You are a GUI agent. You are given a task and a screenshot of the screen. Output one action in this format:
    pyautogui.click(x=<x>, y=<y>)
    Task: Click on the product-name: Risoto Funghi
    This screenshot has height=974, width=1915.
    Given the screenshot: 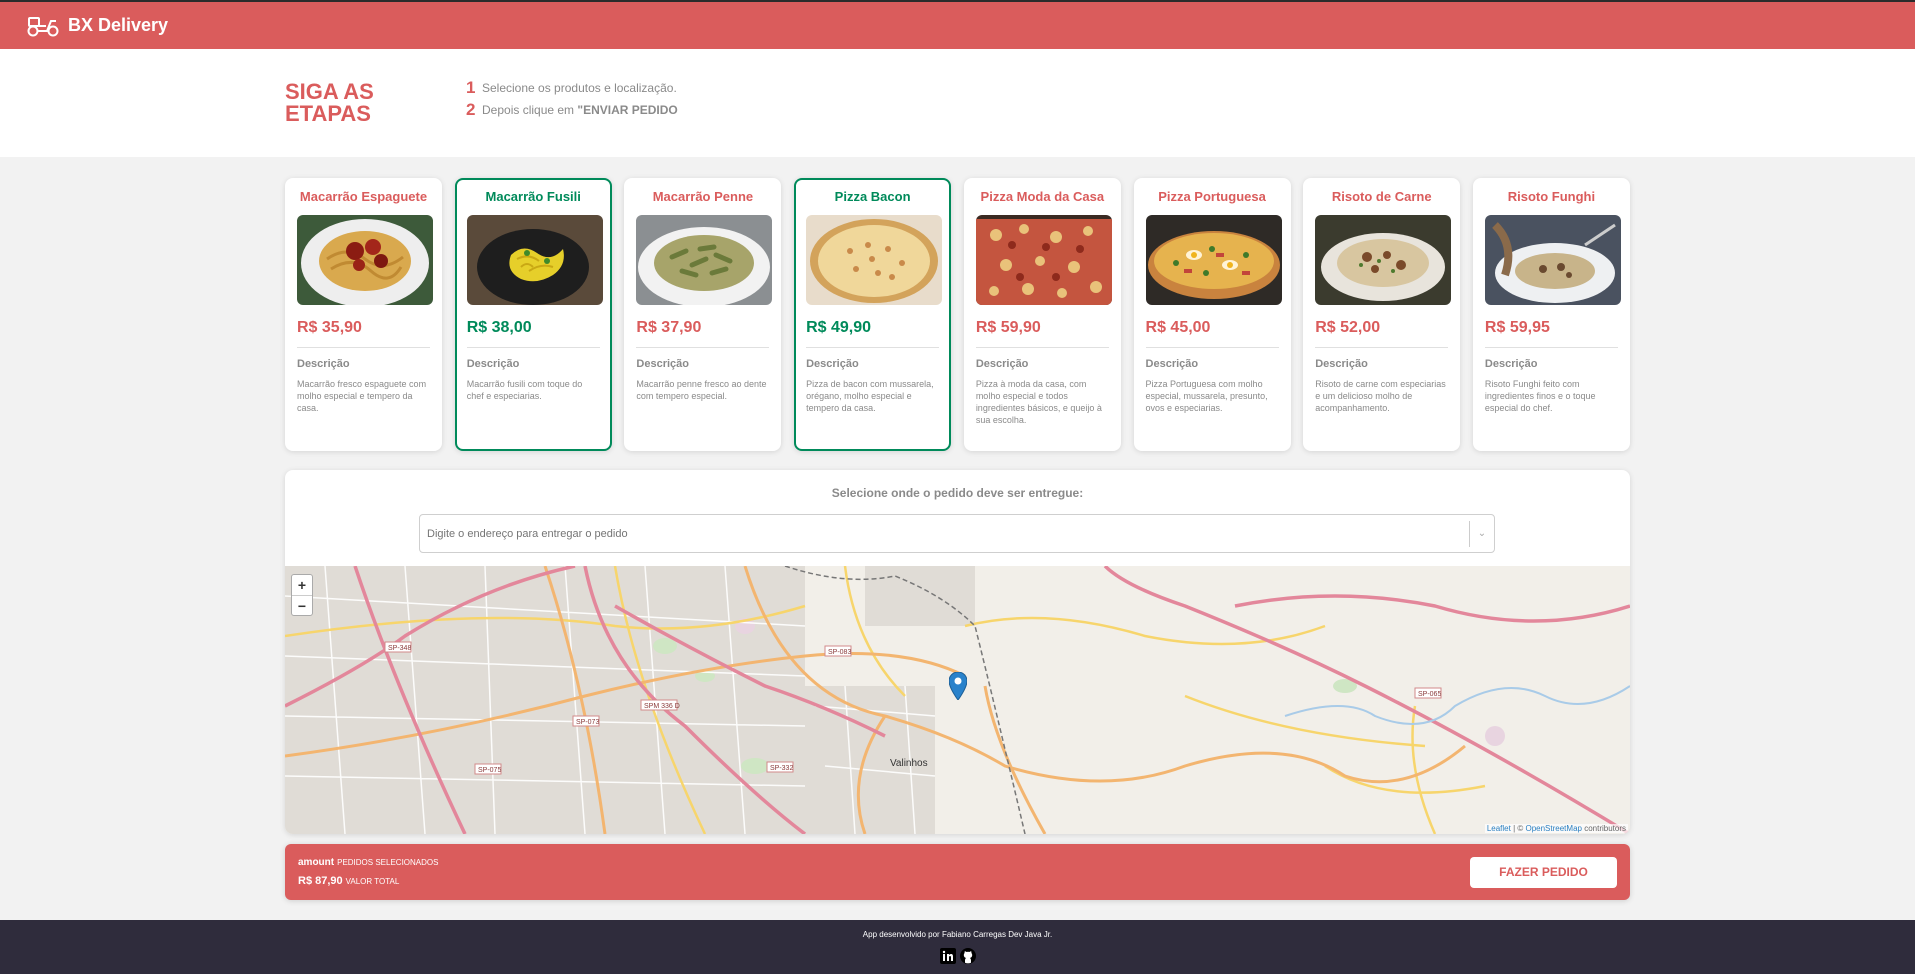 What is the action you would take?
    pyautogui.click(x=1551, y=196)
    